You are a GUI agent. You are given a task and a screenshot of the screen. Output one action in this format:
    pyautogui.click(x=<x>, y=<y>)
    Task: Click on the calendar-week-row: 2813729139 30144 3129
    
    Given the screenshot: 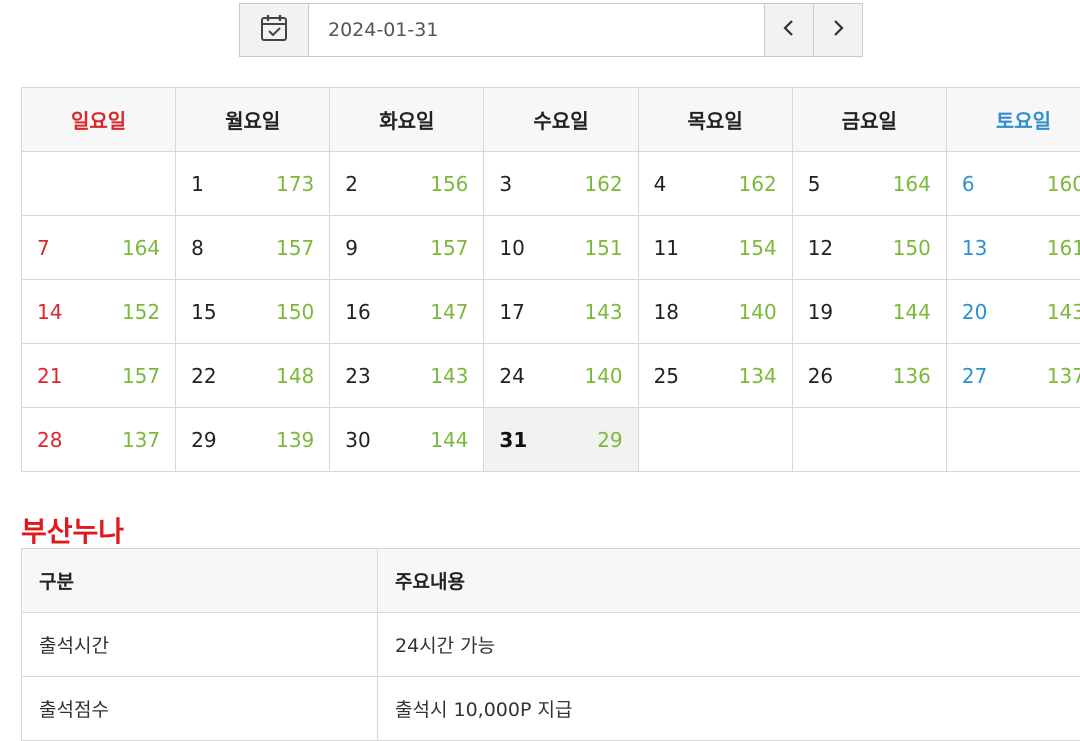 What is the action you would take?
    pyautogui.click(x=551, y=440)
    